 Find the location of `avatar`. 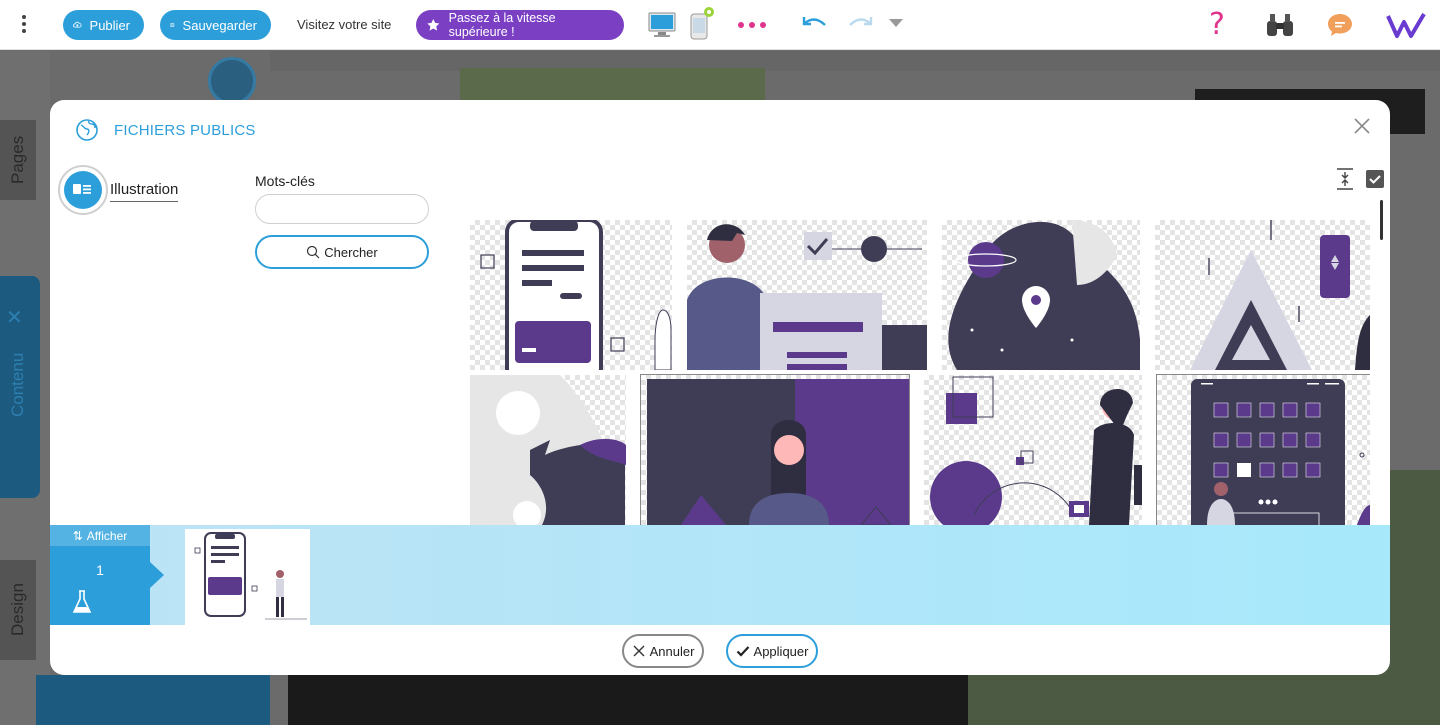

avatar is located at coordinates (232, 81).